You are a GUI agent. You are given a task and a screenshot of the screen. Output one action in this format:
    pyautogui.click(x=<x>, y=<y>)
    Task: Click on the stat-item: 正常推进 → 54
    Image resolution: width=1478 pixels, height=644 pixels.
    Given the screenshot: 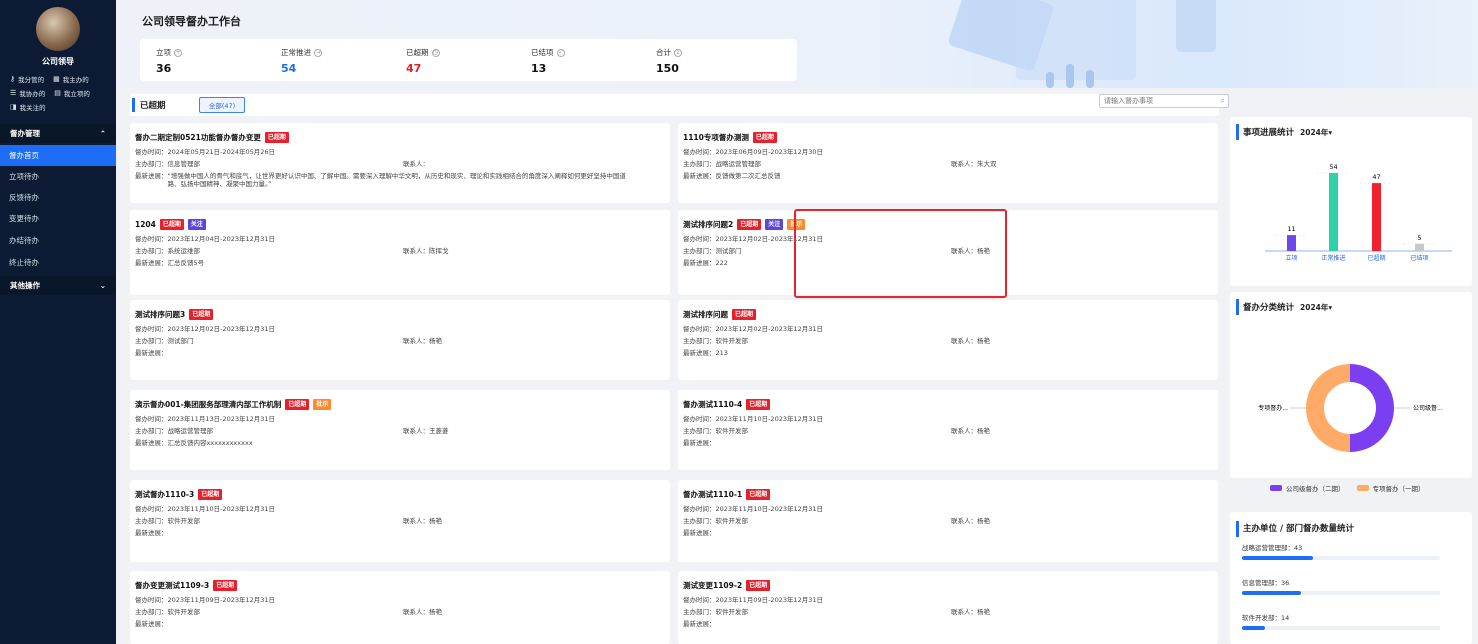 What is the action you would take?
    pyautogui.click(x=343, y=64)
    